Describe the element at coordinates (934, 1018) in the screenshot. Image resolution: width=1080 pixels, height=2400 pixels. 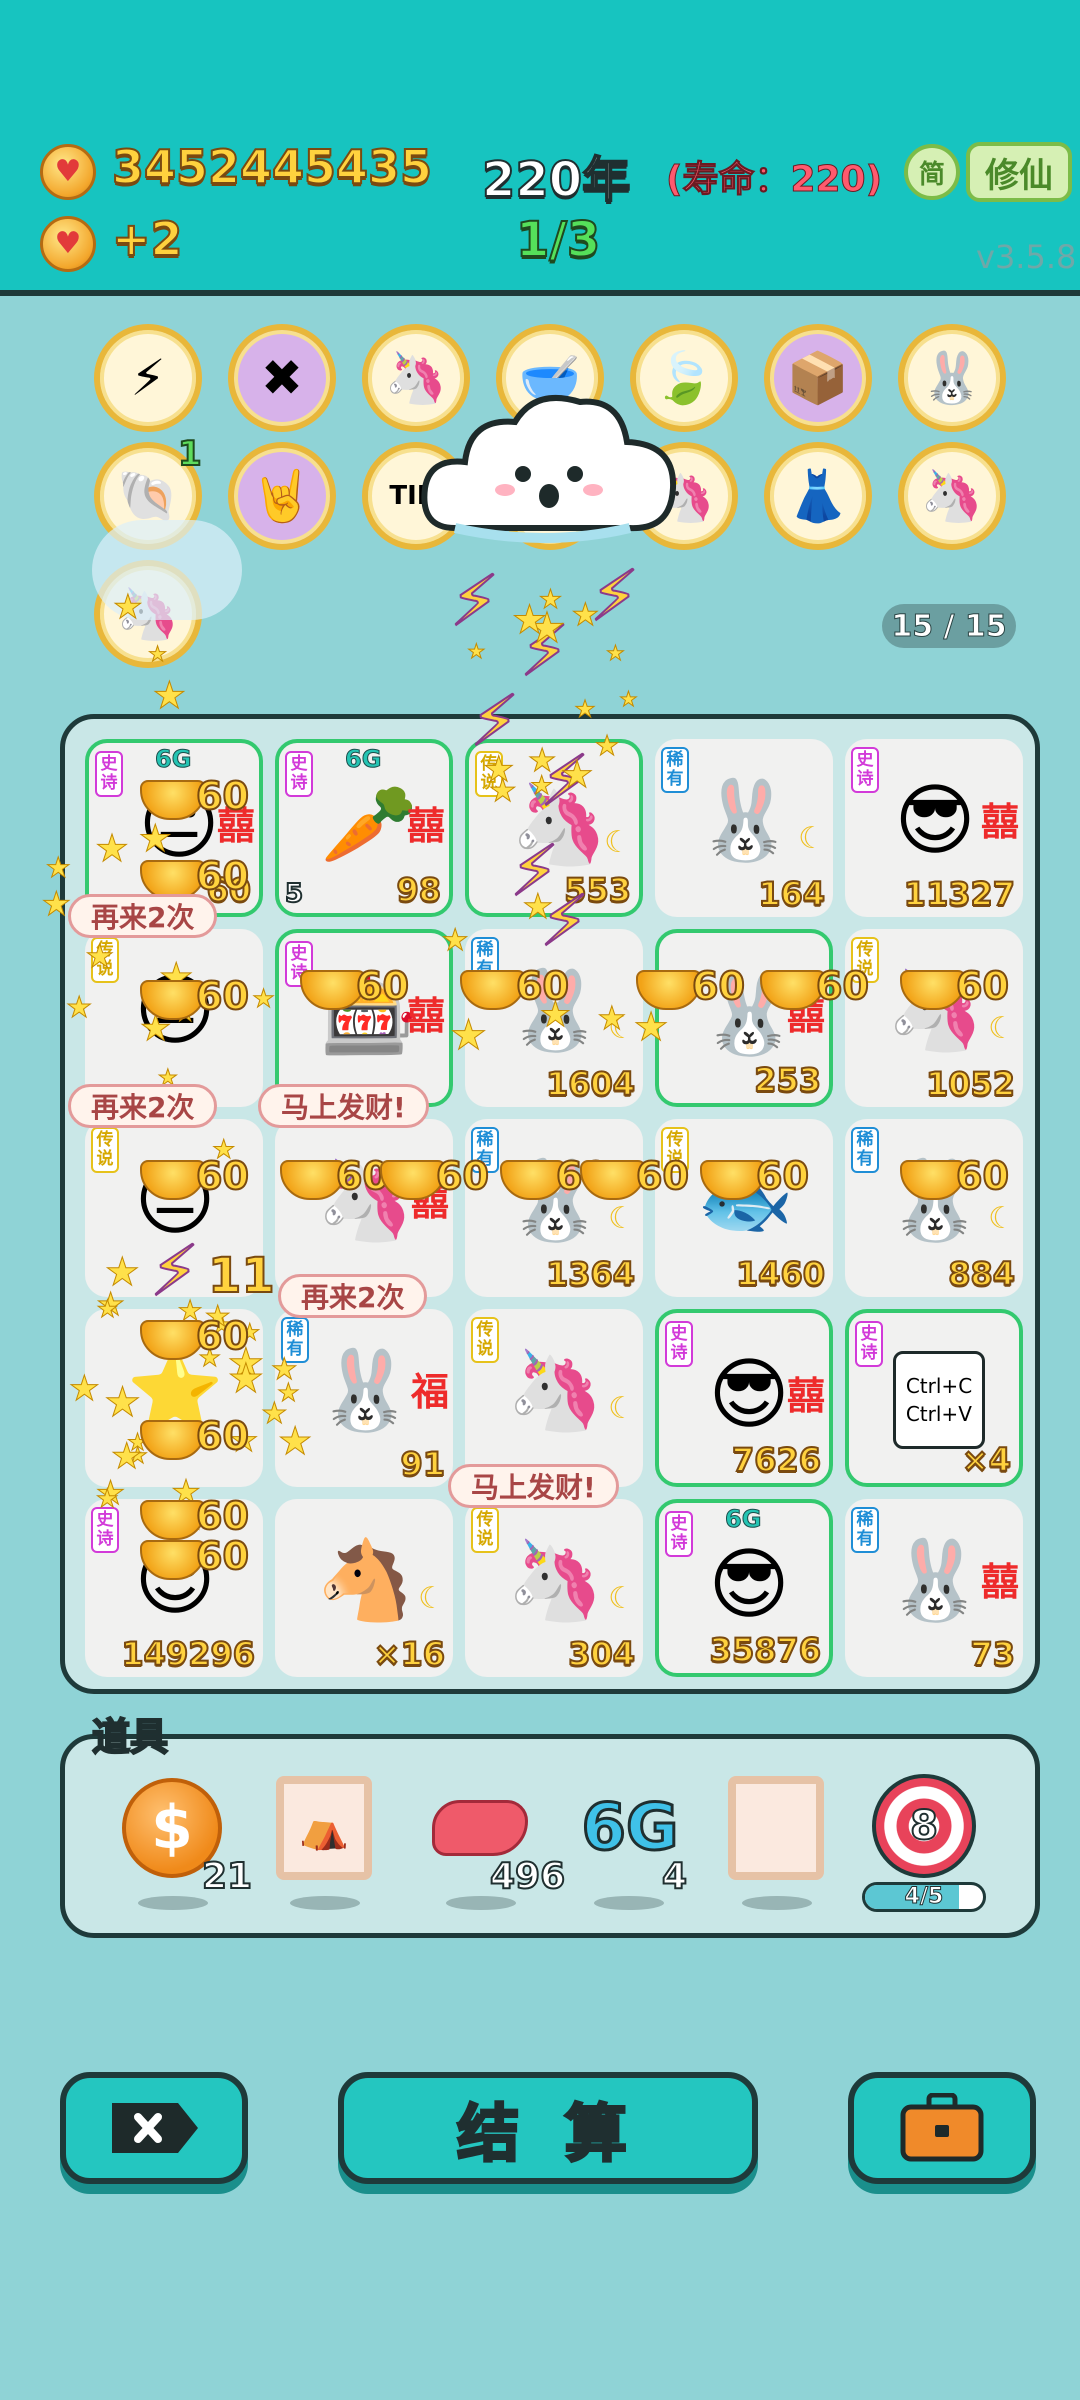
I see `board-cell: 传说 🦄 ☾ 1052` at that location.